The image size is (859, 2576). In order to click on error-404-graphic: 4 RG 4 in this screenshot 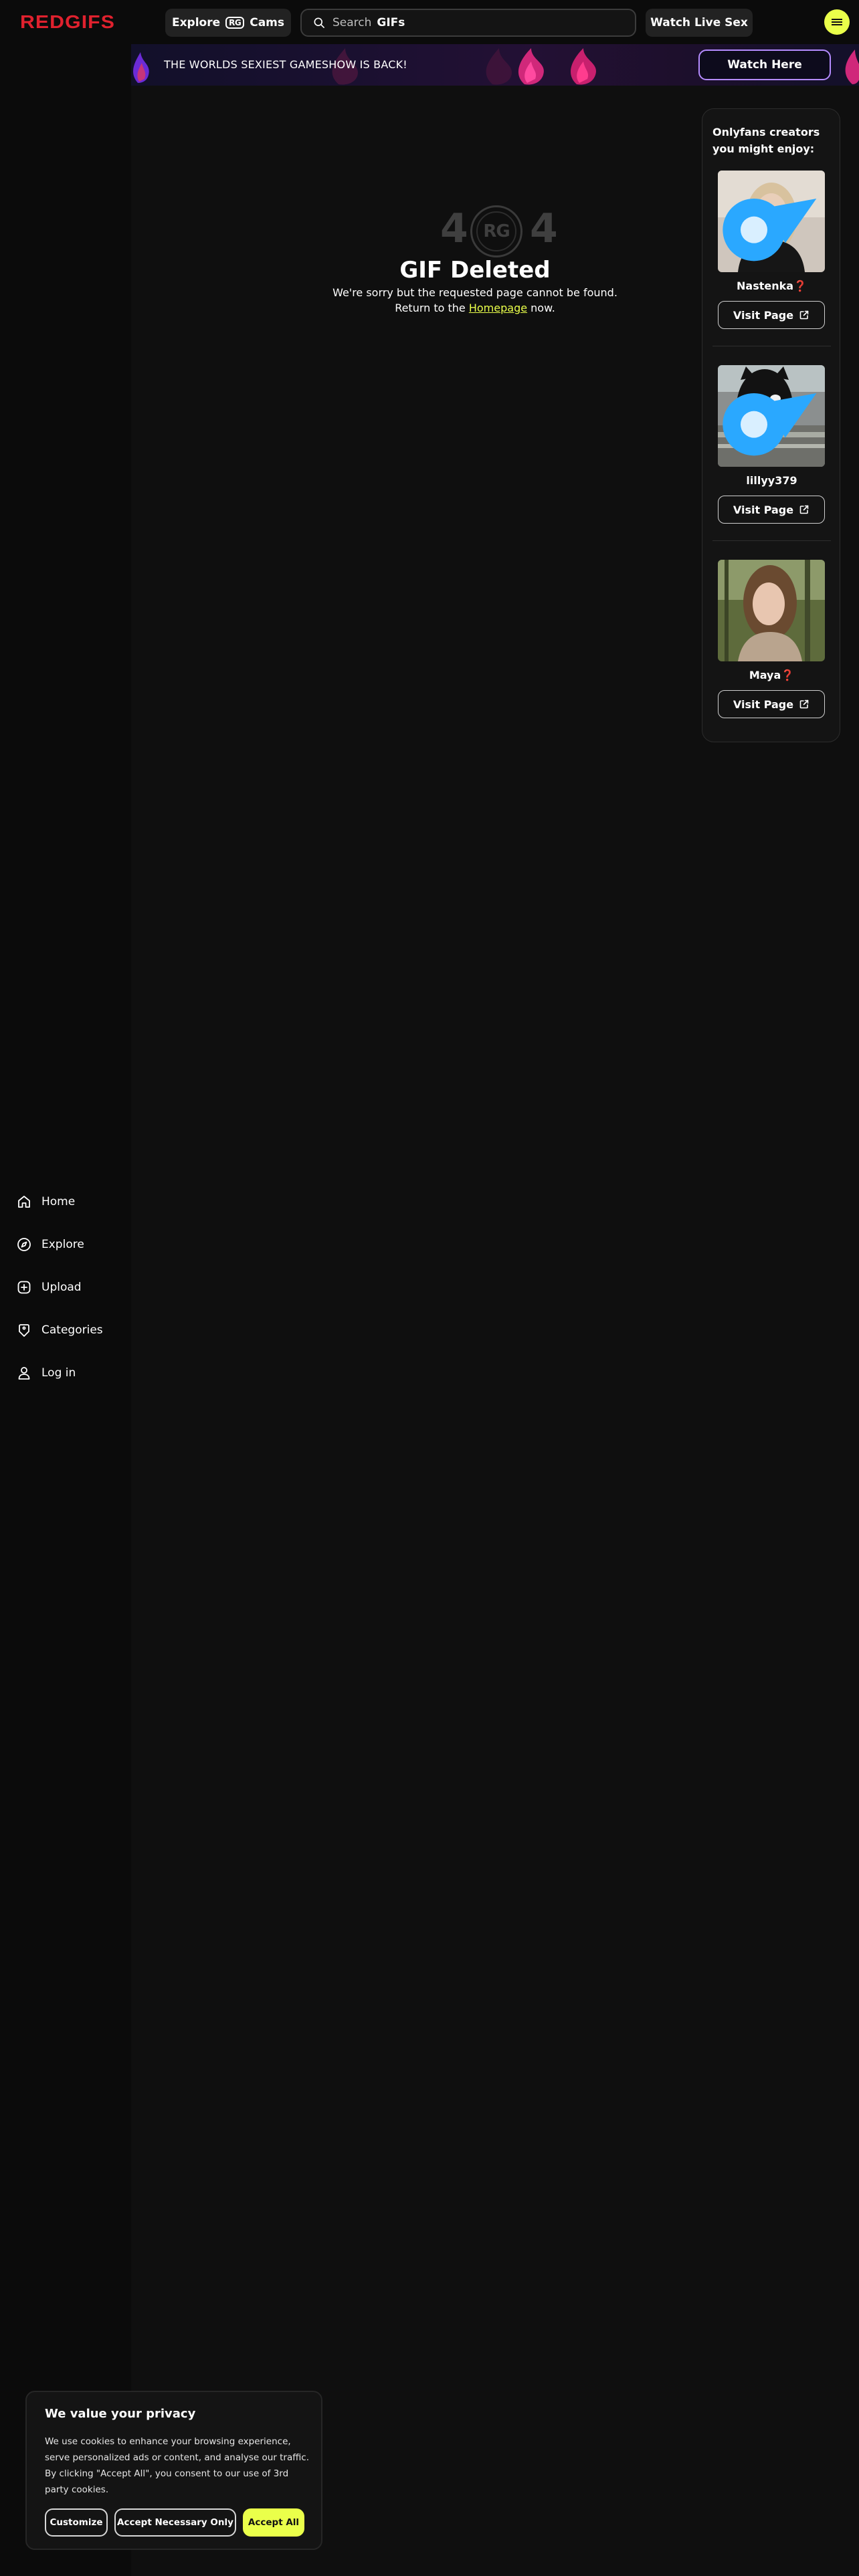, I will do `click(493, 232)`.